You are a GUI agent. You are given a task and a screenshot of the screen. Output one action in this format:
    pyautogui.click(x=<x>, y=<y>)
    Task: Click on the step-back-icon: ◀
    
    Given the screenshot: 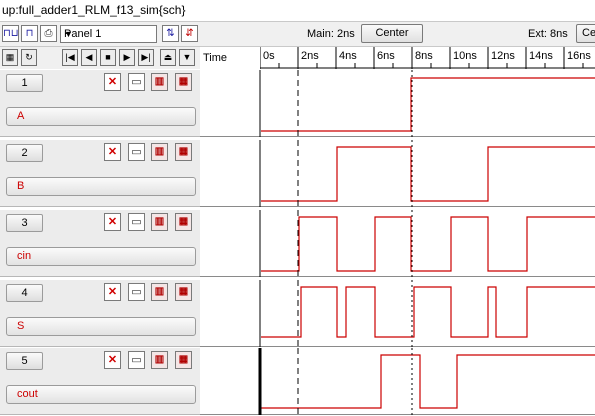 What is the action you would take?
    pyautogui.click(x=89, y=57)
    